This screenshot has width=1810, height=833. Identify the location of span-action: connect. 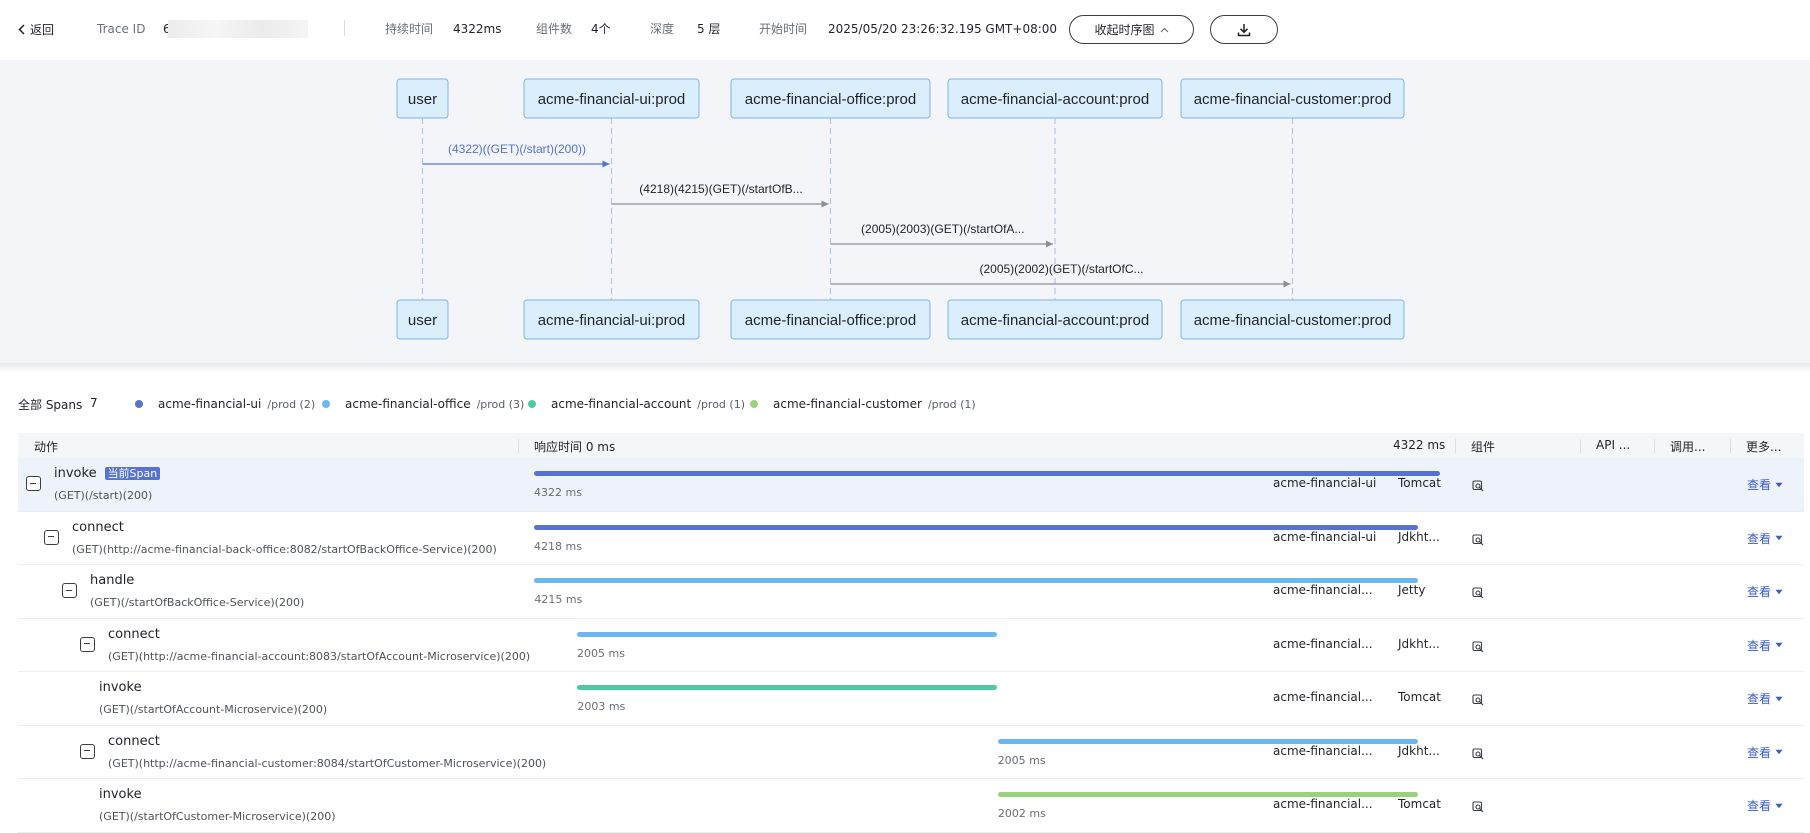
(98, 527).